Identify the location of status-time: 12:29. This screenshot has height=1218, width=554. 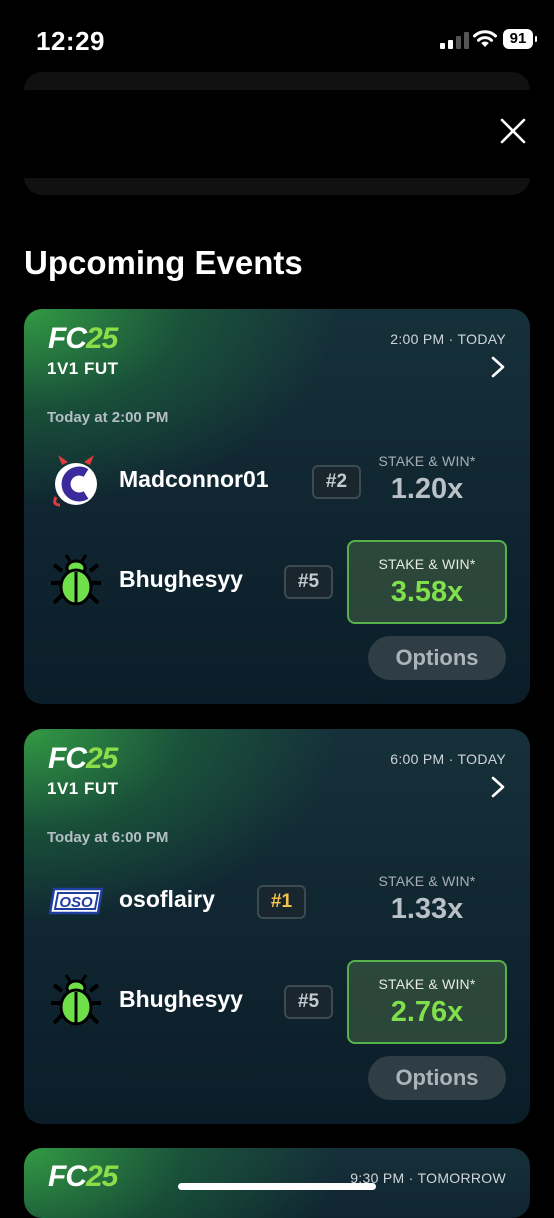
(70, 41).